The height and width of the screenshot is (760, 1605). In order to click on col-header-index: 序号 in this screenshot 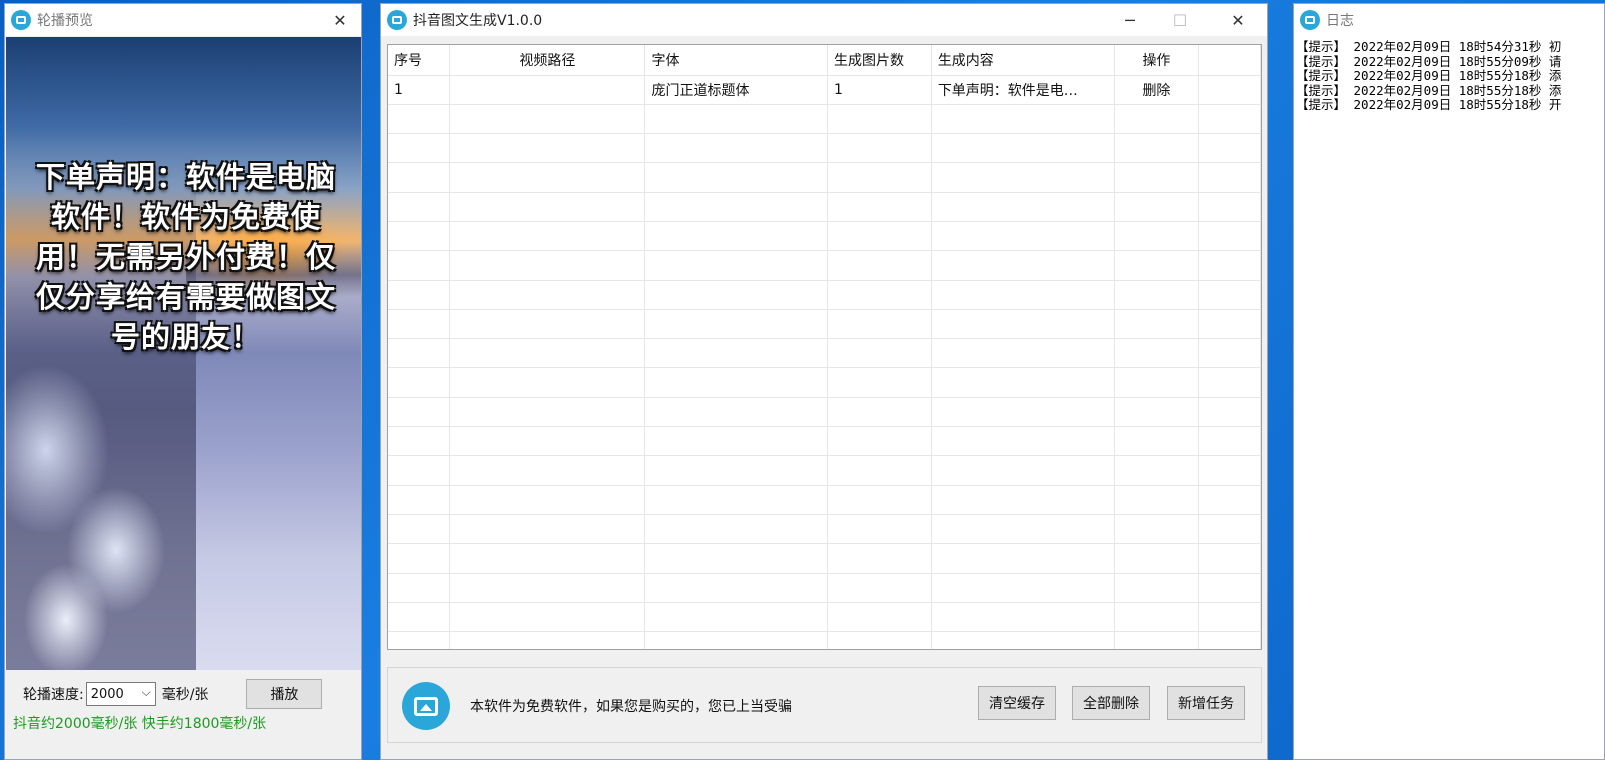, I will do `click(419, 60)`.